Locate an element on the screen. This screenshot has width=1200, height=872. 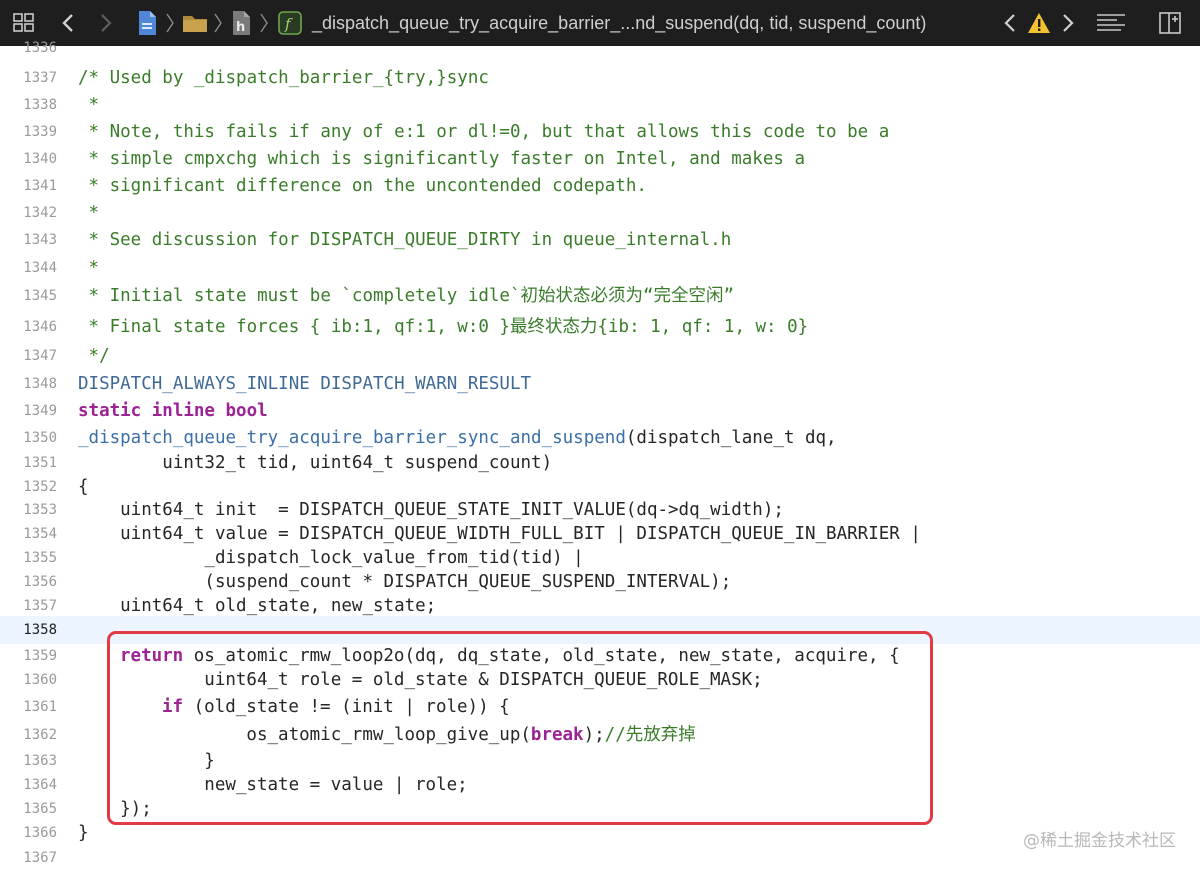
line-number: 1367 is located at coordinates (40, 858).